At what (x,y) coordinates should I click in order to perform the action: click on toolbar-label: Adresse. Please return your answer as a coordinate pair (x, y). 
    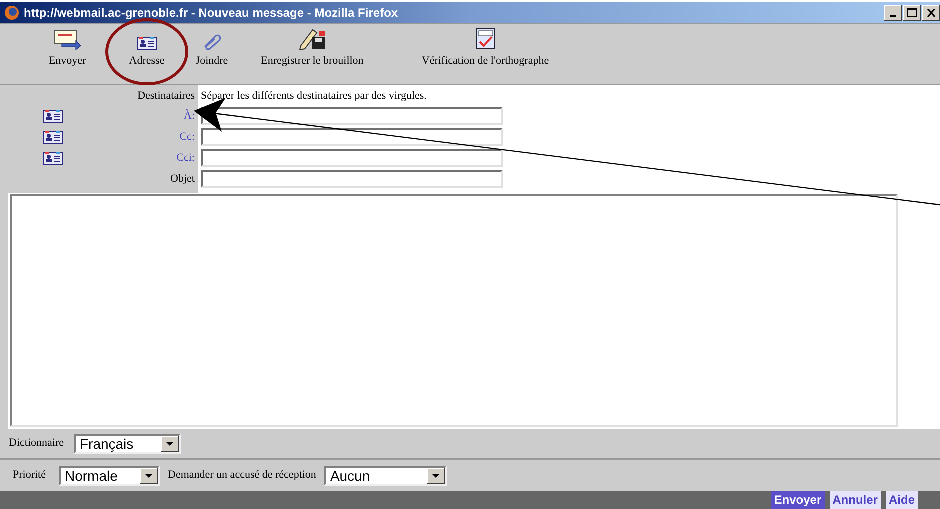
    Looking at the image, I should click on (147, 61).